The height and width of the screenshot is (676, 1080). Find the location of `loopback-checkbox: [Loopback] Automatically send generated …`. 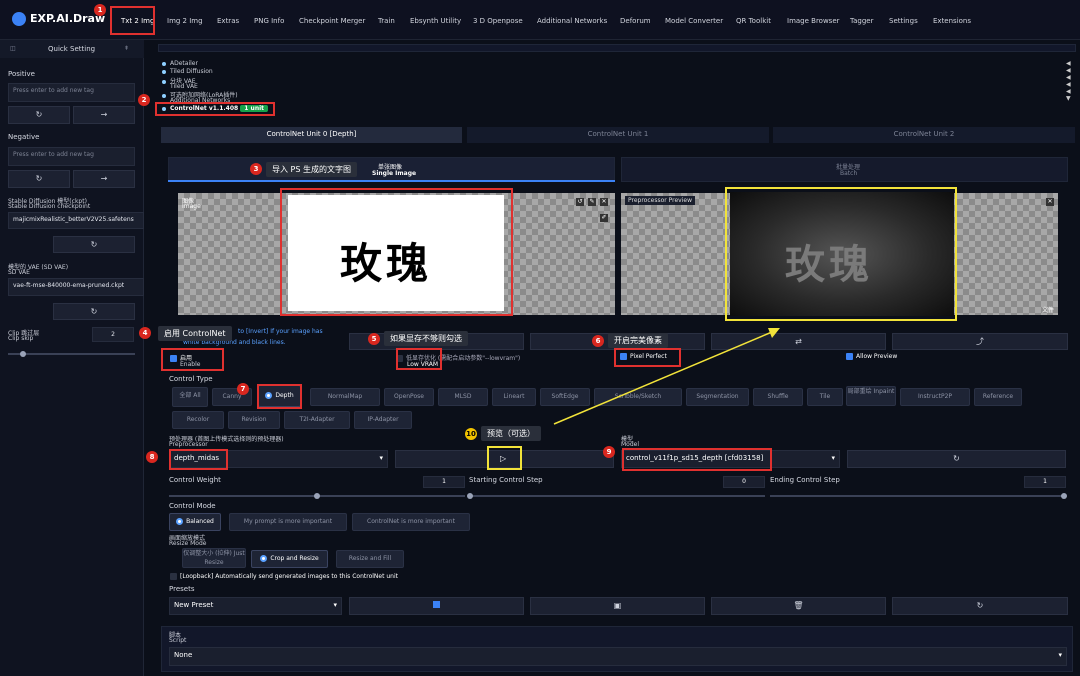

loopback-checkbox: [Loopback] Automatically send generated … is located at coordinates (284, 576).